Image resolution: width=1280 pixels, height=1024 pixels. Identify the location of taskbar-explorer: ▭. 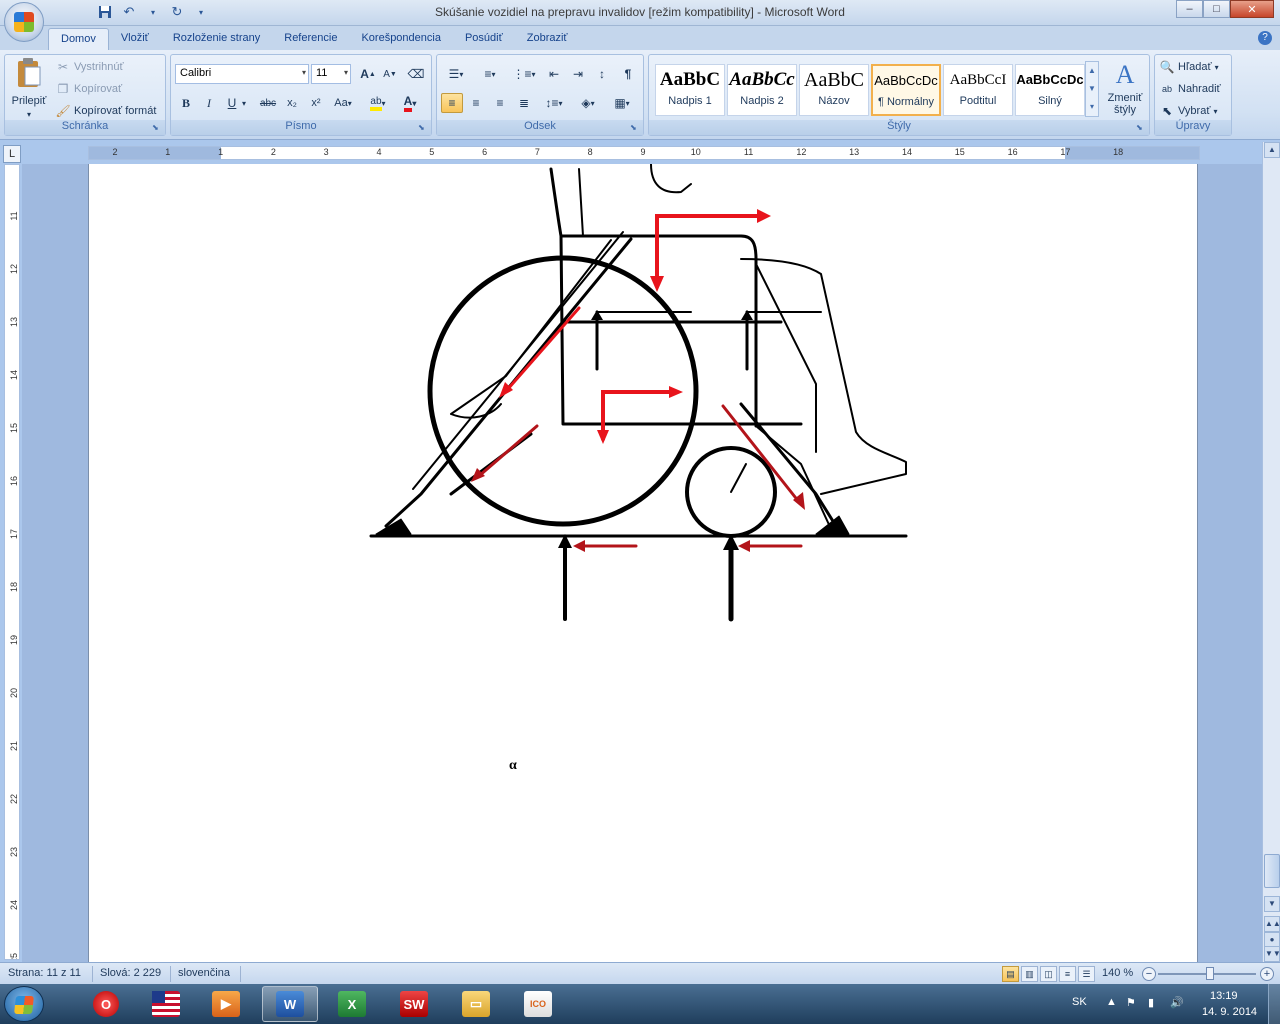
(476, 1004).